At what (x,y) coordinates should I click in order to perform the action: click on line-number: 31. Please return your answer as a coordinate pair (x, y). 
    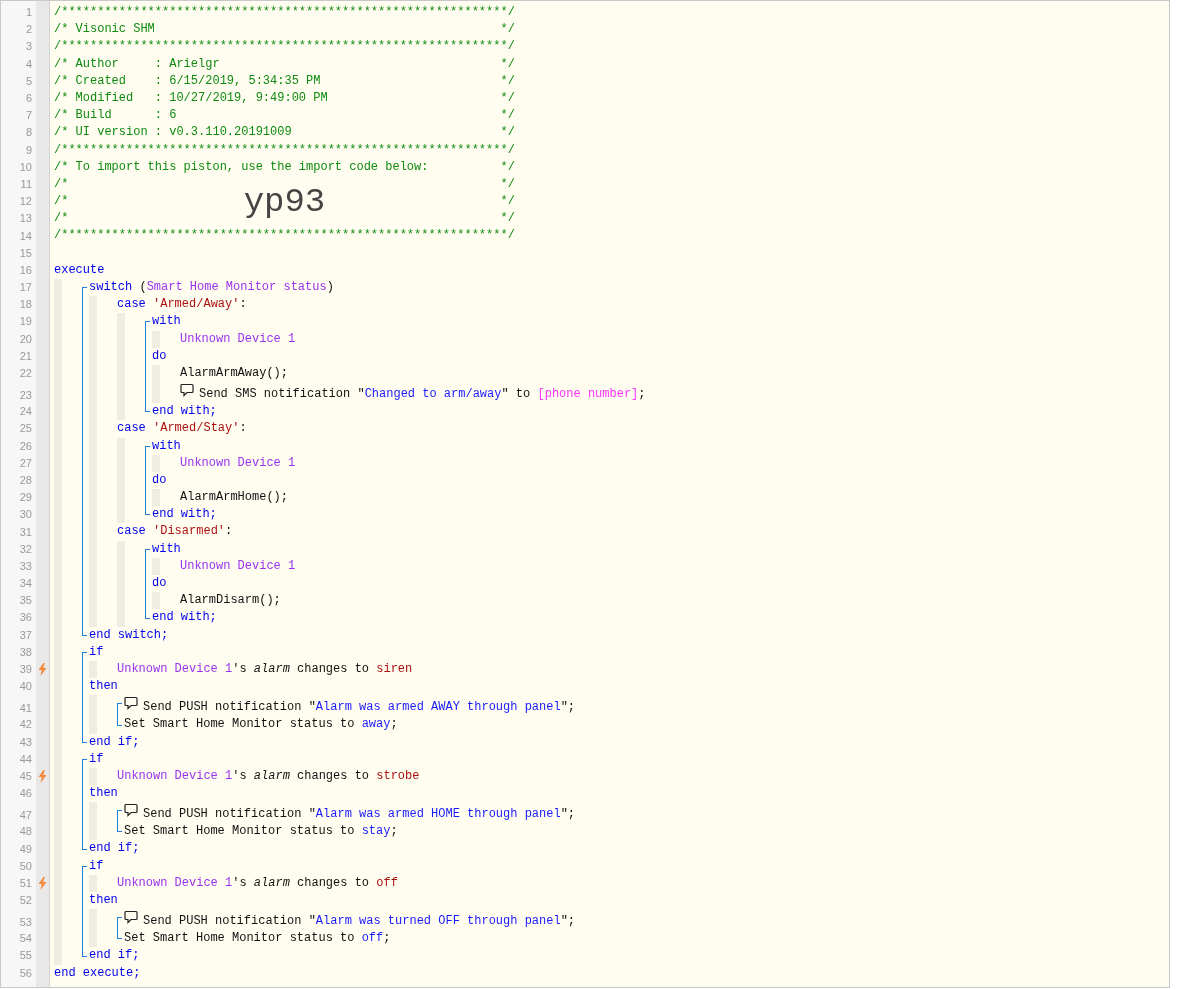
    Looking at the image, I should click on (25, 532).